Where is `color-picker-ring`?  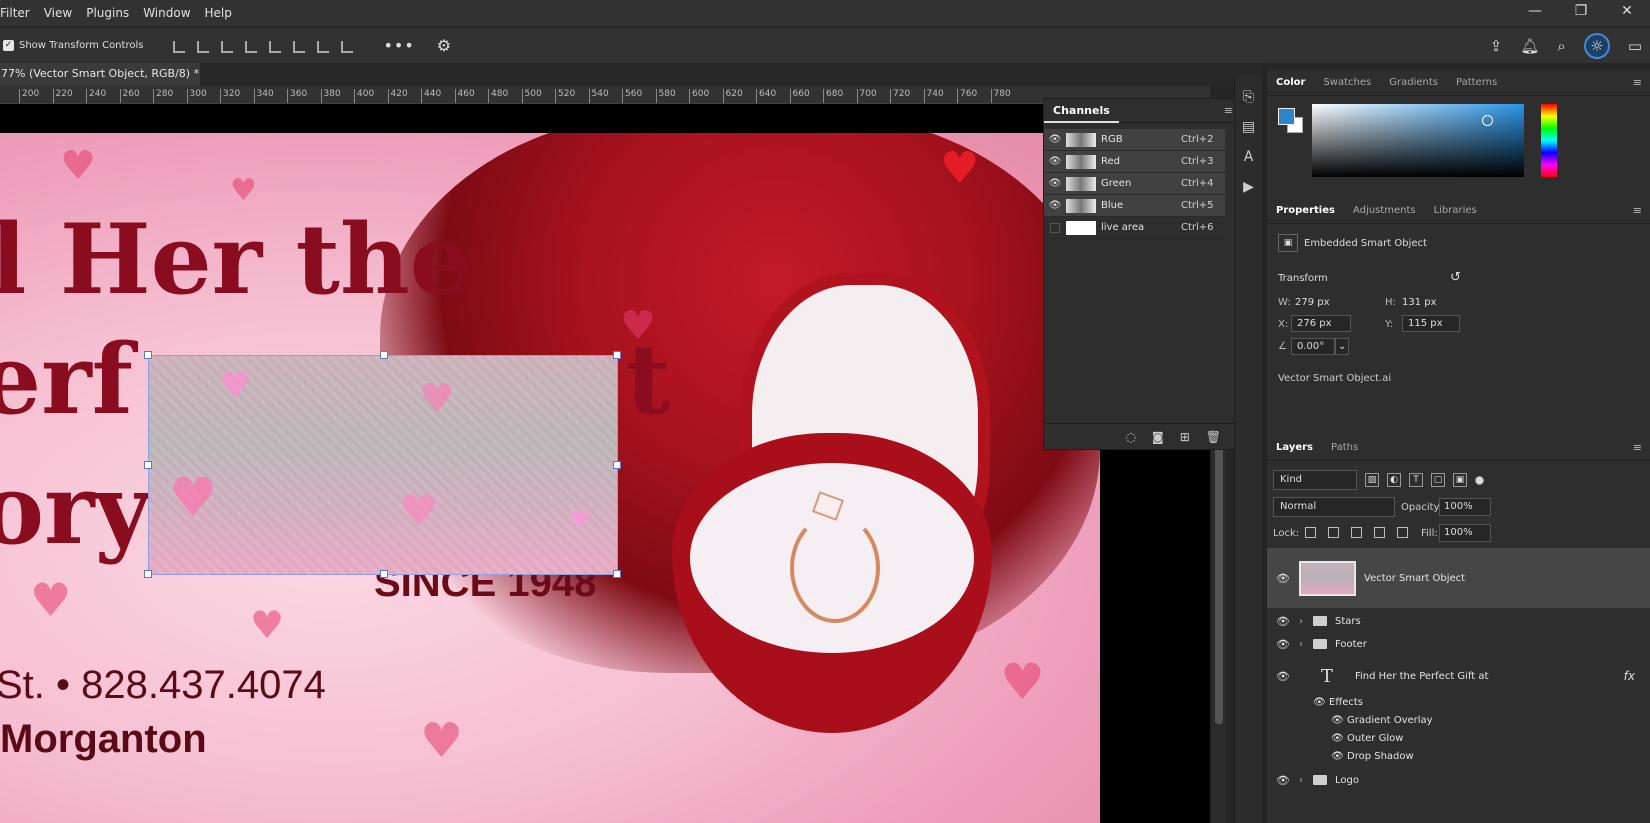 color-picker-ring is located at coordinates (1487, 120).